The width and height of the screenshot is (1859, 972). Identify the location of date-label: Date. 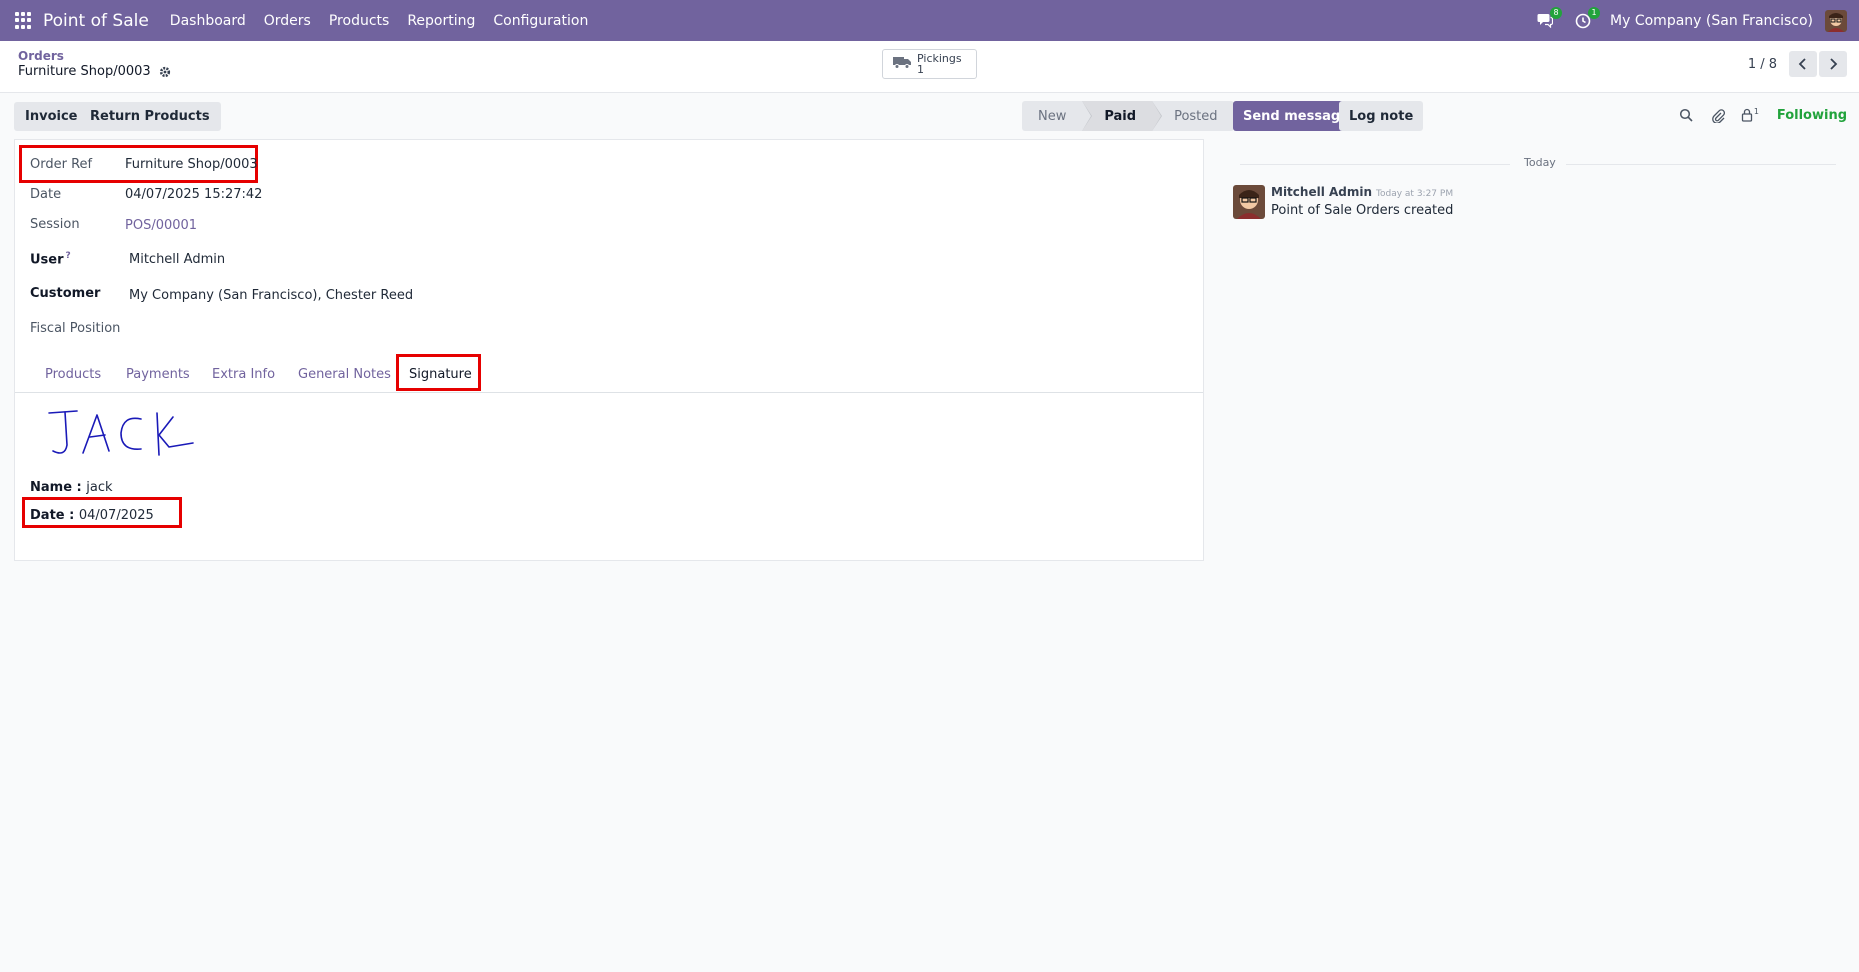
(46, 194).